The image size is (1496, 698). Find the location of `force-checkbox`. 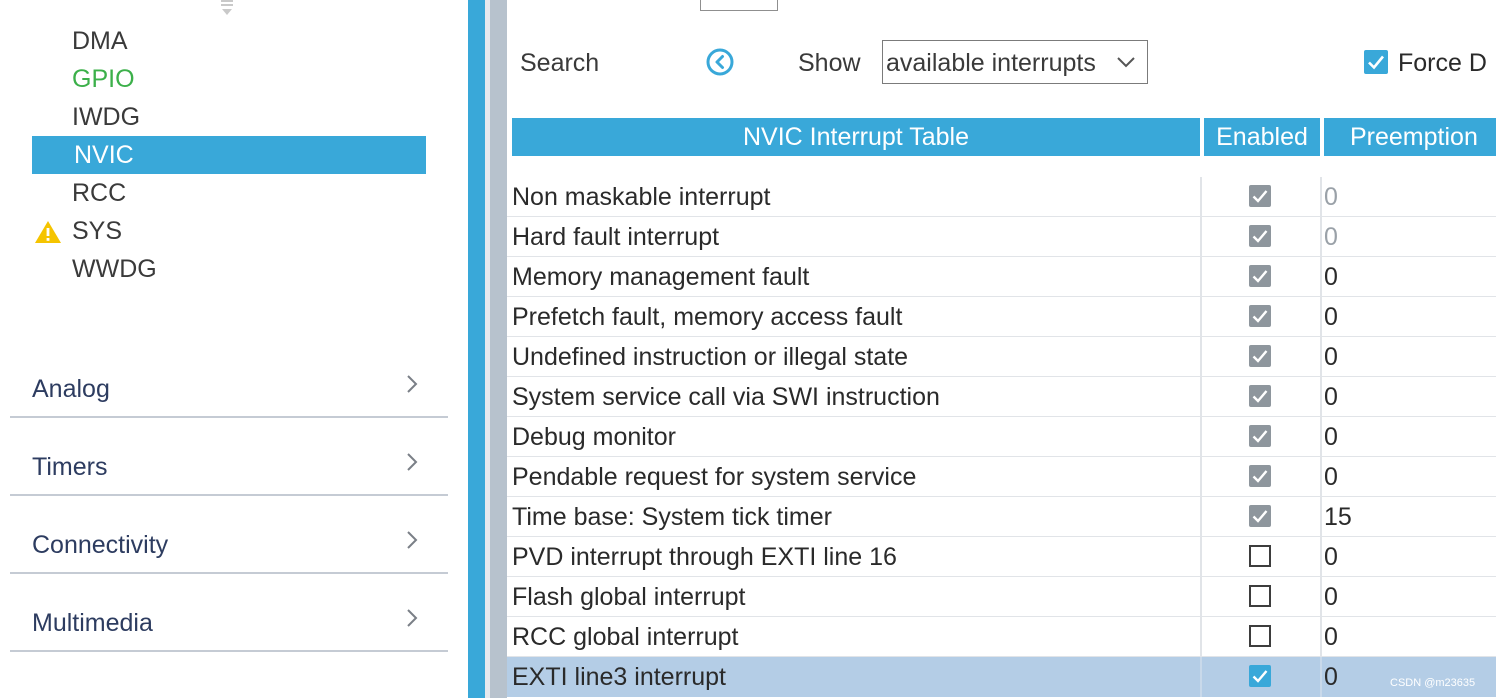

force-checkbox is located at coordinates (1376, 62).